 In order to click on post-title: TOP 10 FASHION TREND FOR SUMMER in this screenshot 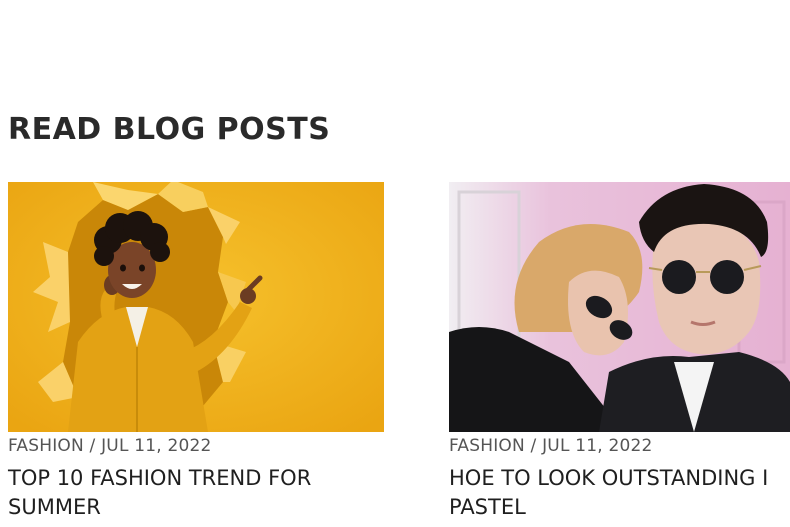, I will do `click(196, 493)`.